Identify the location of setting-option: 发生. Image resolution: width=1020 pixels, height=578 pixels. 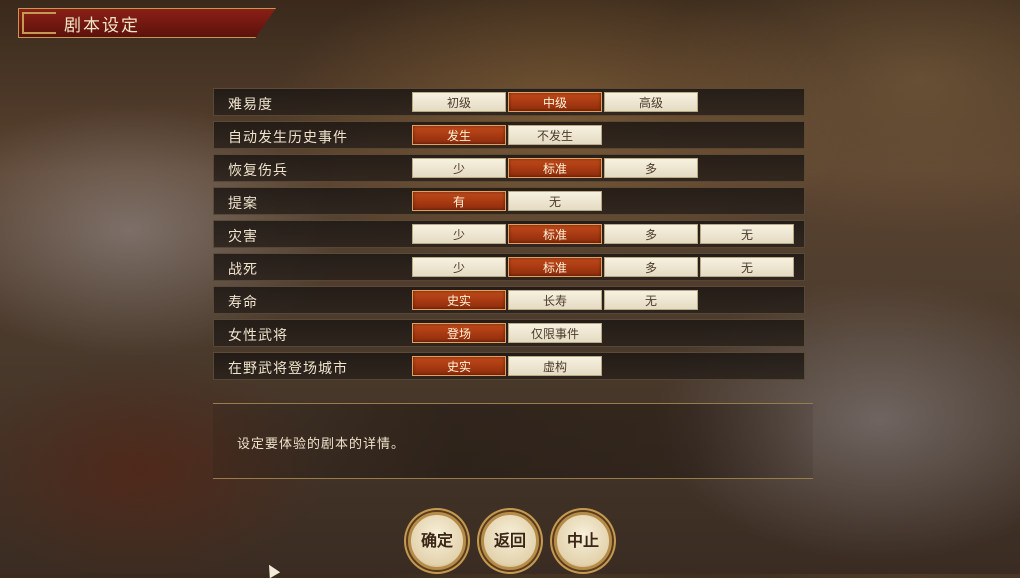
(459, 135).